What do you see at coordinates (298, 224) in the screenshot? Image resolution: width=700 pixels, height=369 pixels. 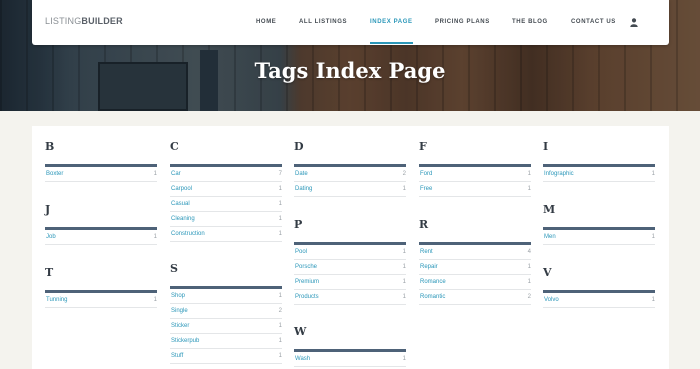 I see `group-letter: P` at bounding box center [298, 224].